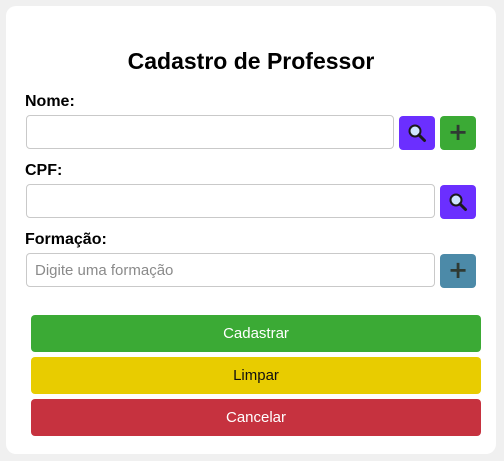 This screenshot has width=504, height=461. Describe the element at coordinates (230, 270) in the screenshot. I see `formacao-input` at that location.